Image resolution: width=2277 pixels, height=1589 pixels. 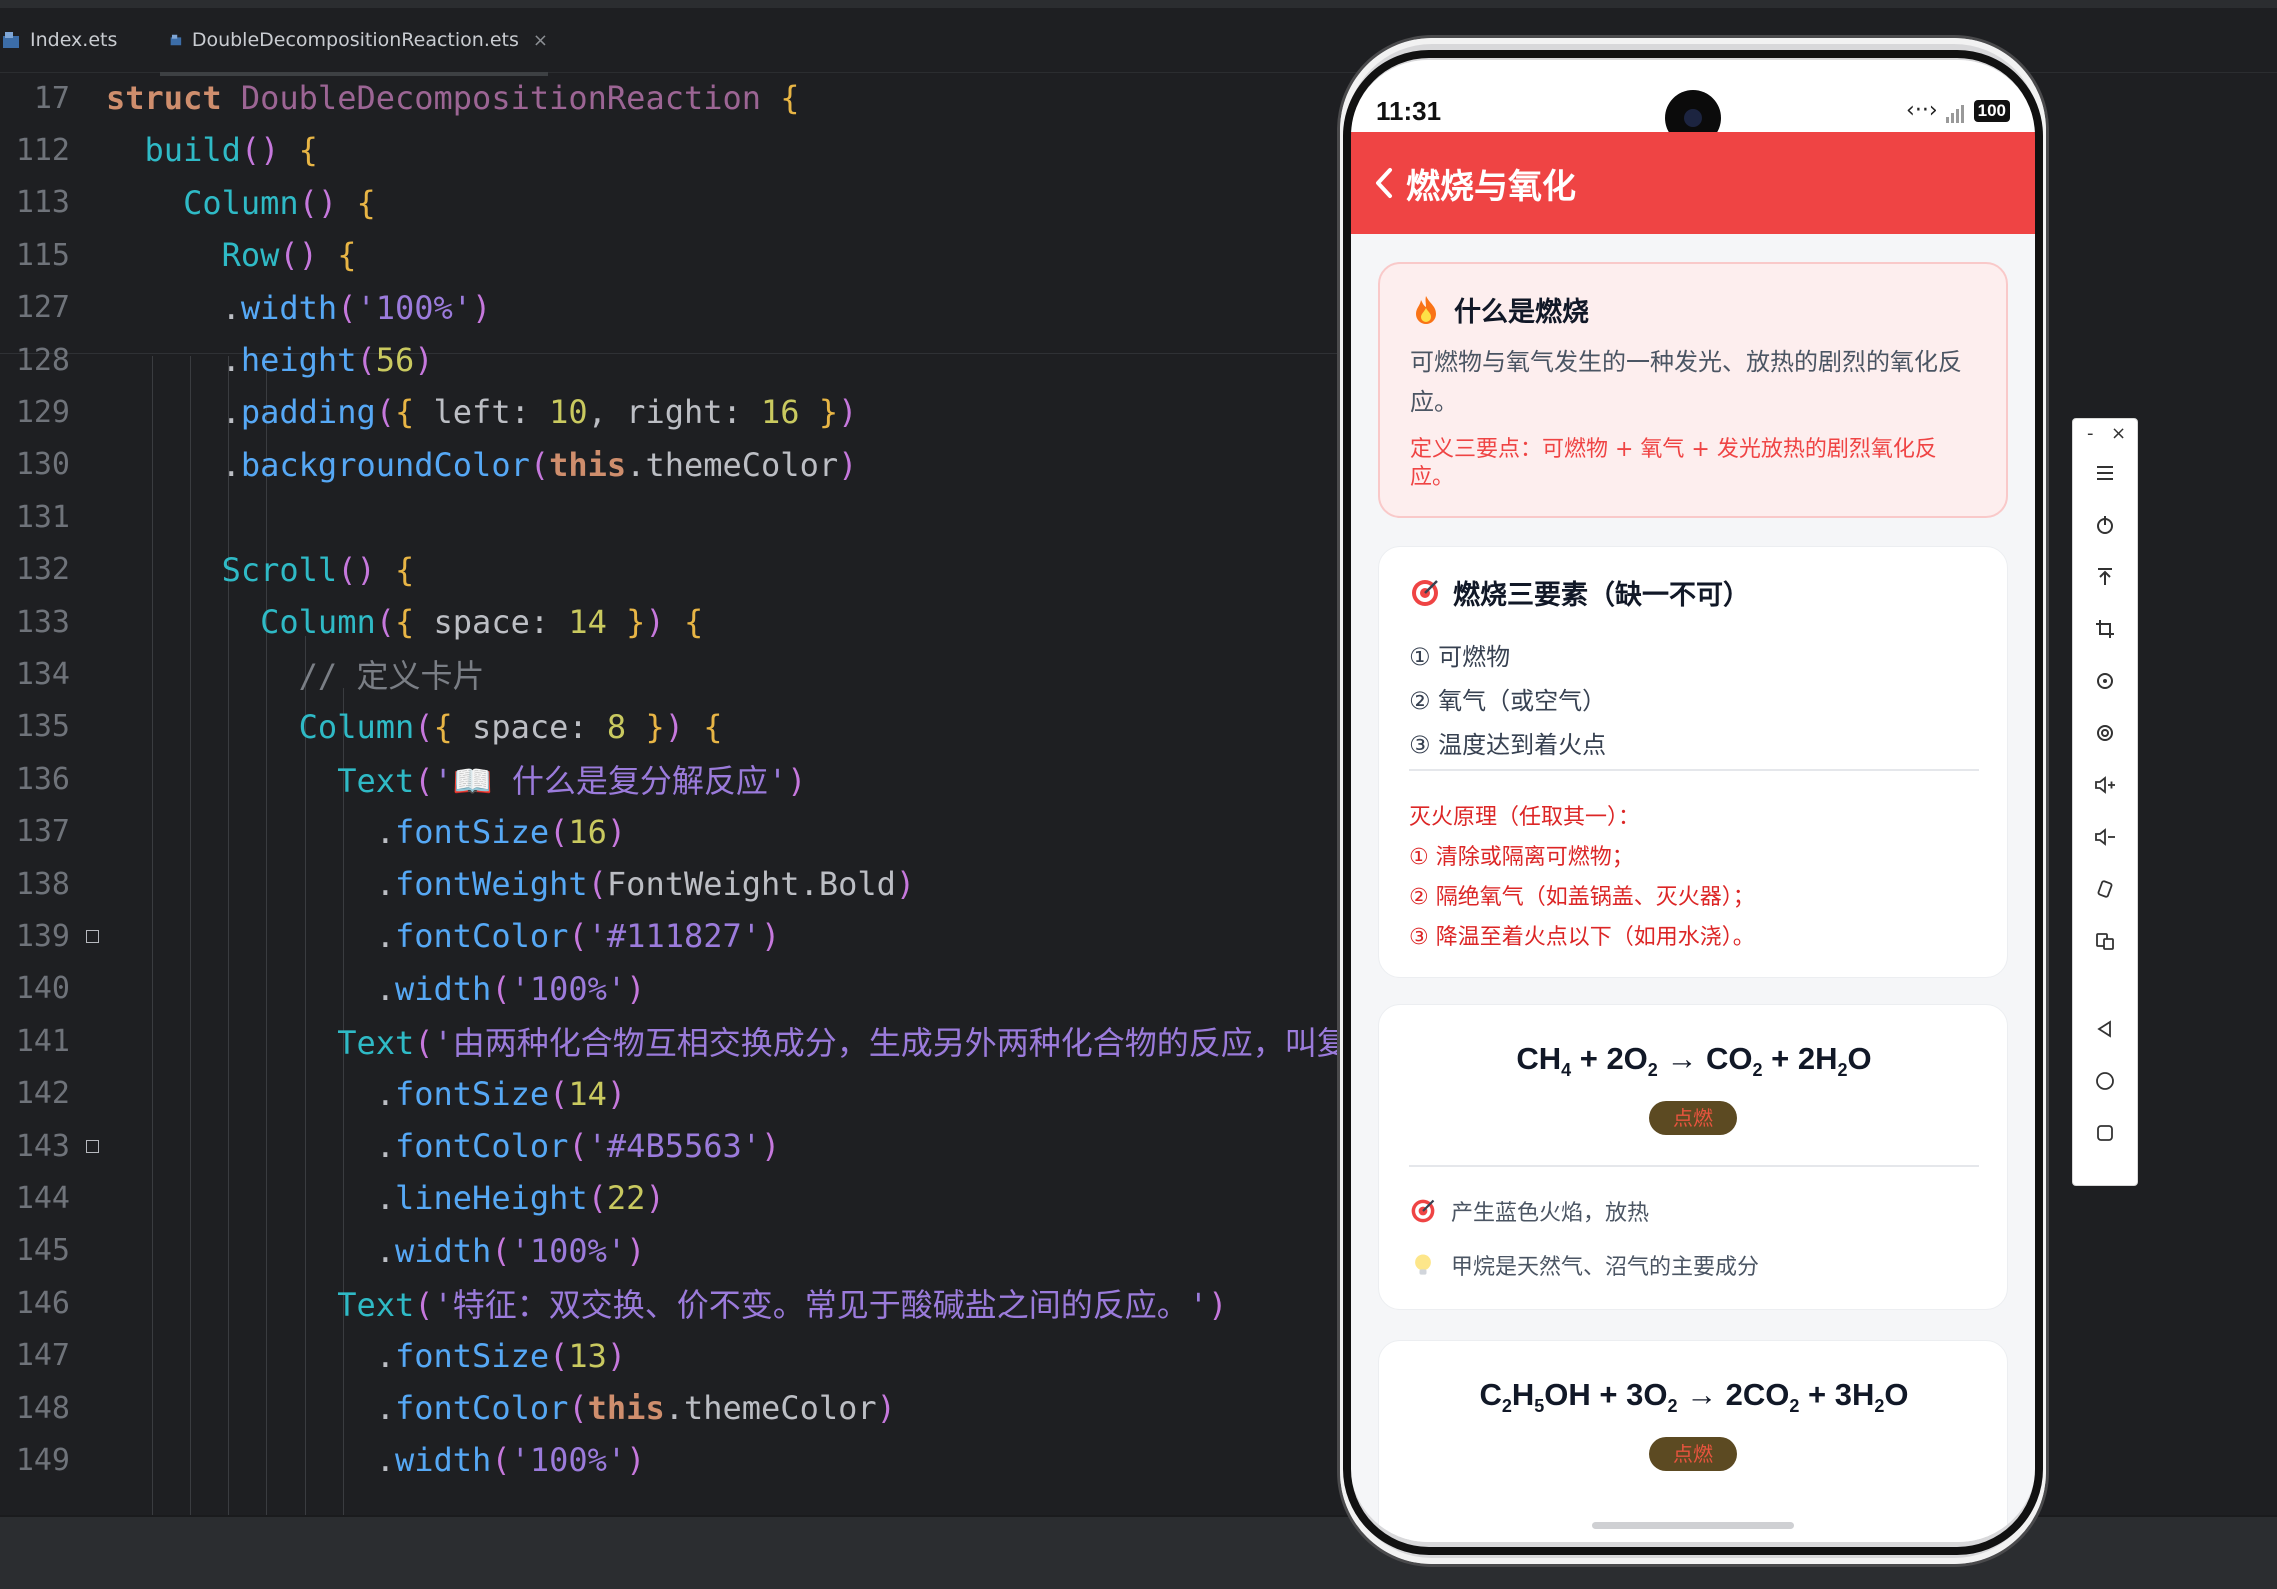 I want to click on code-line: 148 .fontColor(this.themeColor), so click(x=670, y=1408).